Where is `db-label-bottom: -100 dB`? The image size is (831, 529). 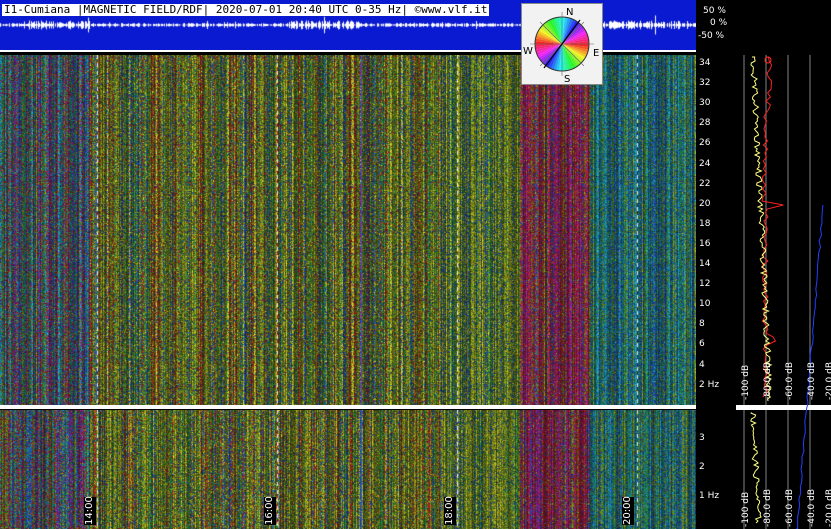
db-label-bottom: -100 dB is located at coordinates (746, 509).